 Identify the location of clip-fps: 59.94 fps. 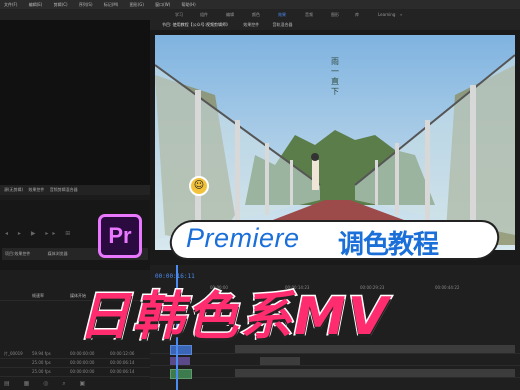
(41, 353).